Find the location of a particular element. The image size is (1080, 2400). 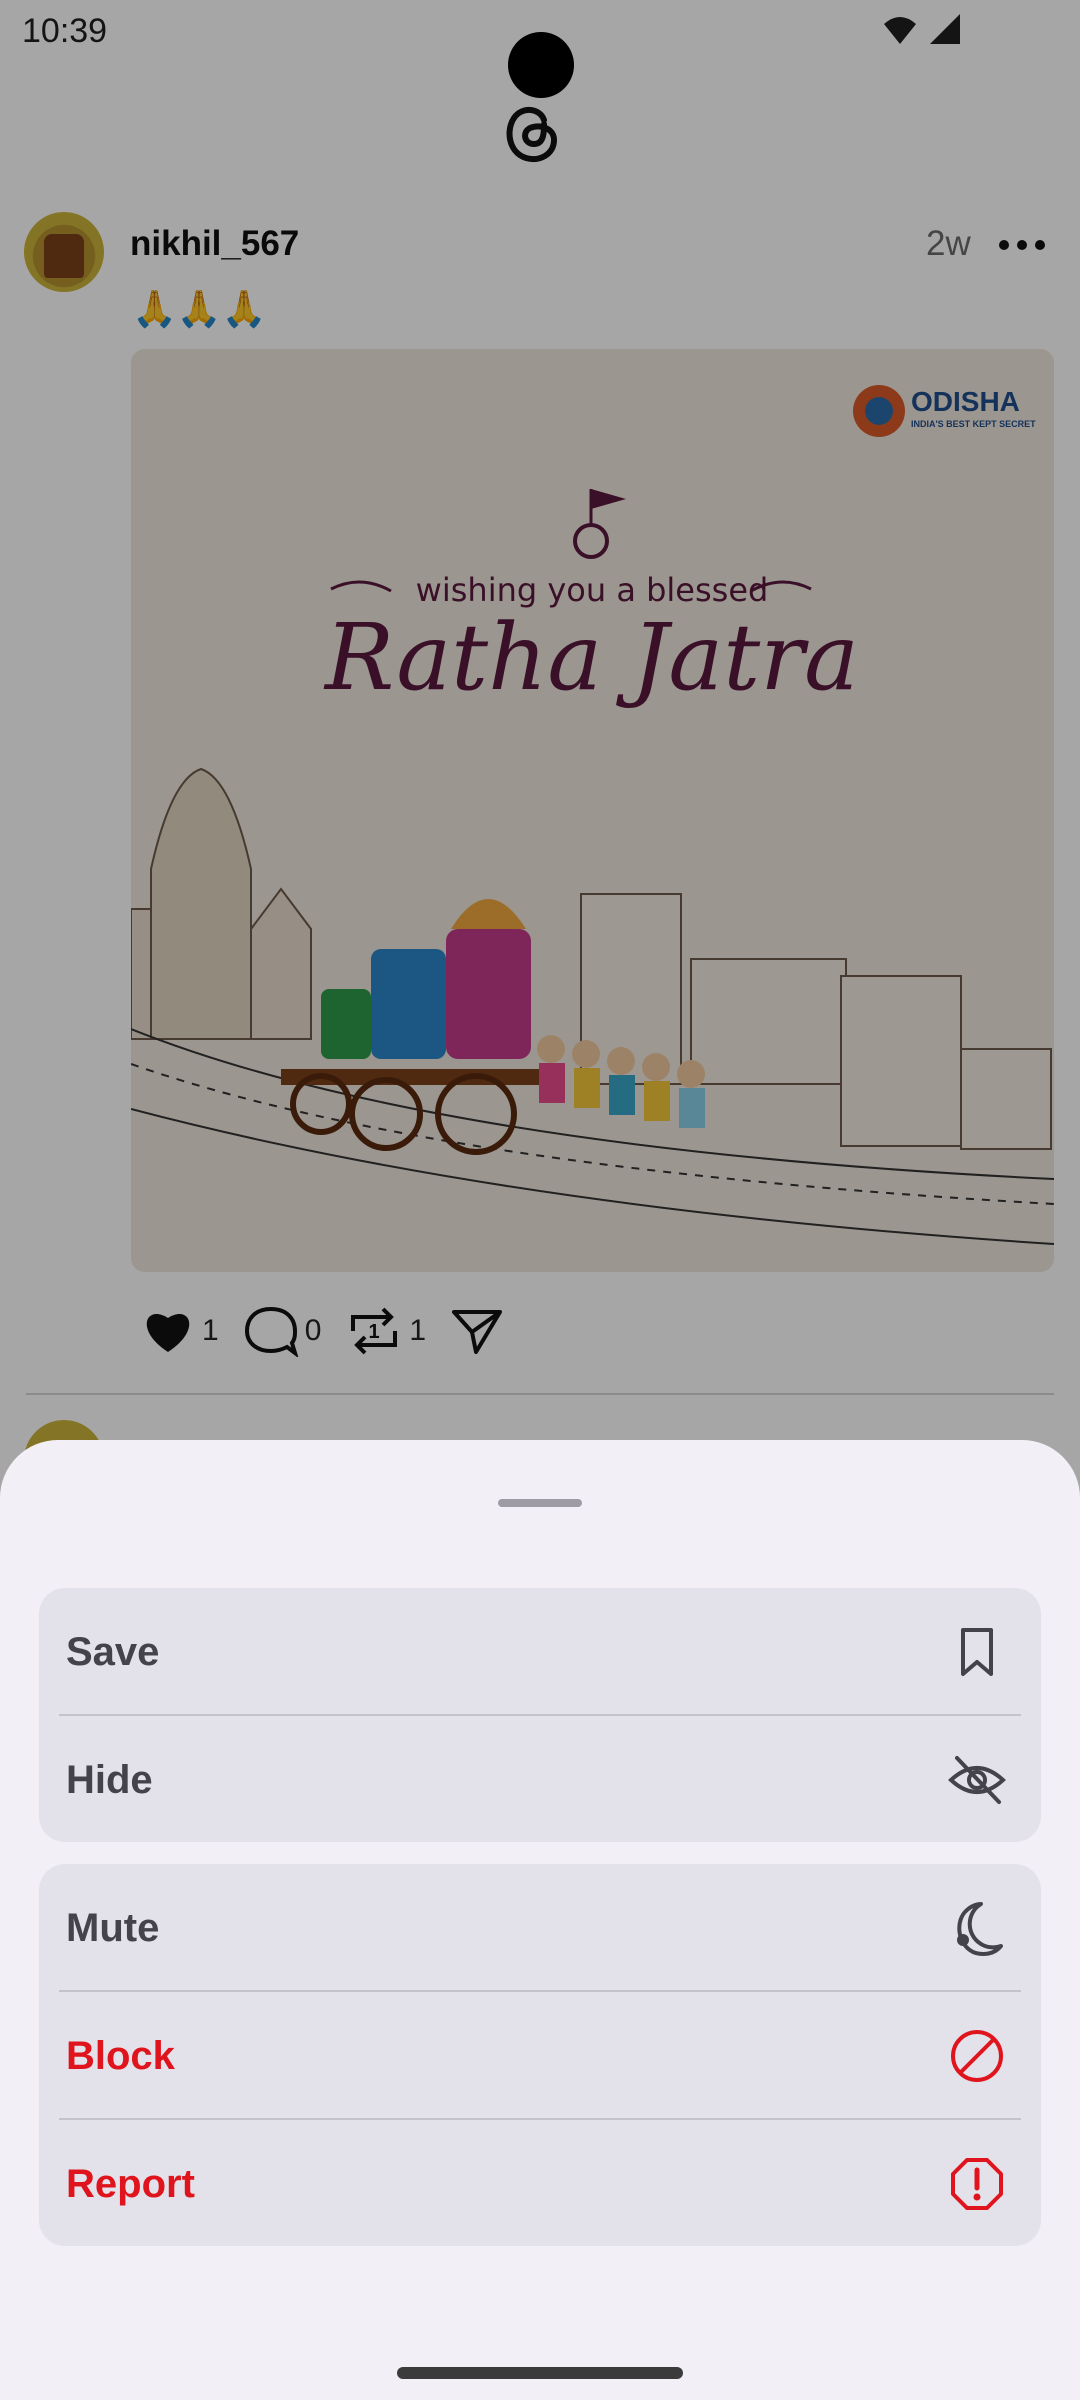

options-group-secondary: Mute Block Report is located at coordinates (540, 2055).